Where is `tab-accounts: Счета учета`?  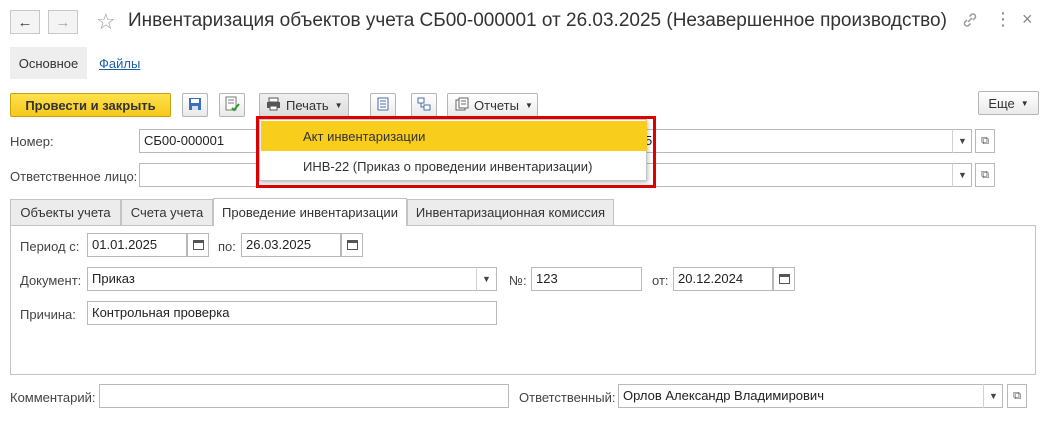 tab-accounts: Счета учета is located at coordinates (167, 212).